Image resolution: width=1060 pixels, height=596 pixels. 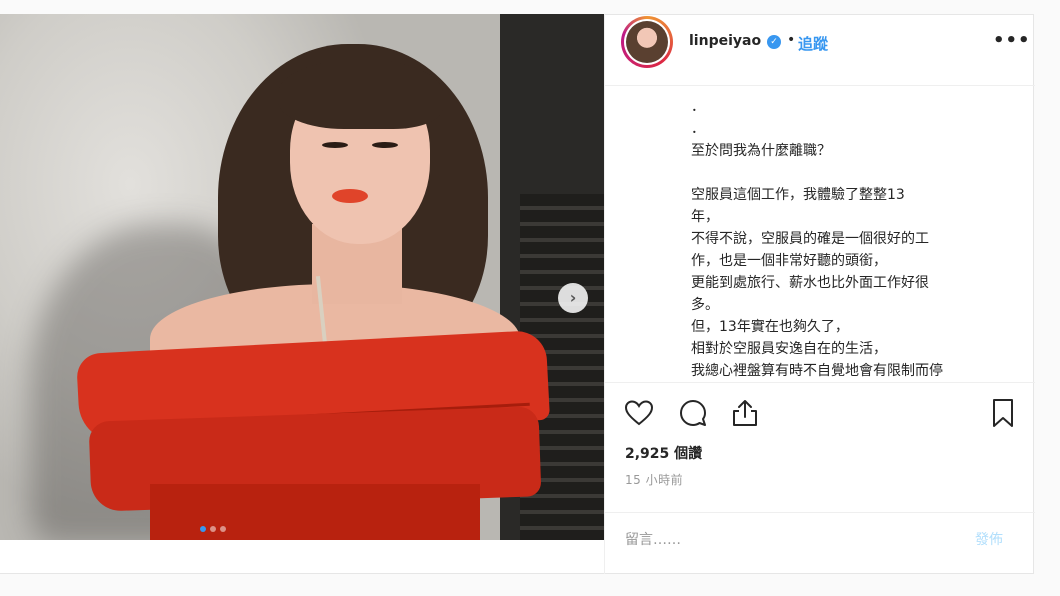 What do you see at coordinates (639, 413) in the screenshot?
I see `heart-icon` at bounding box center [639, 413].